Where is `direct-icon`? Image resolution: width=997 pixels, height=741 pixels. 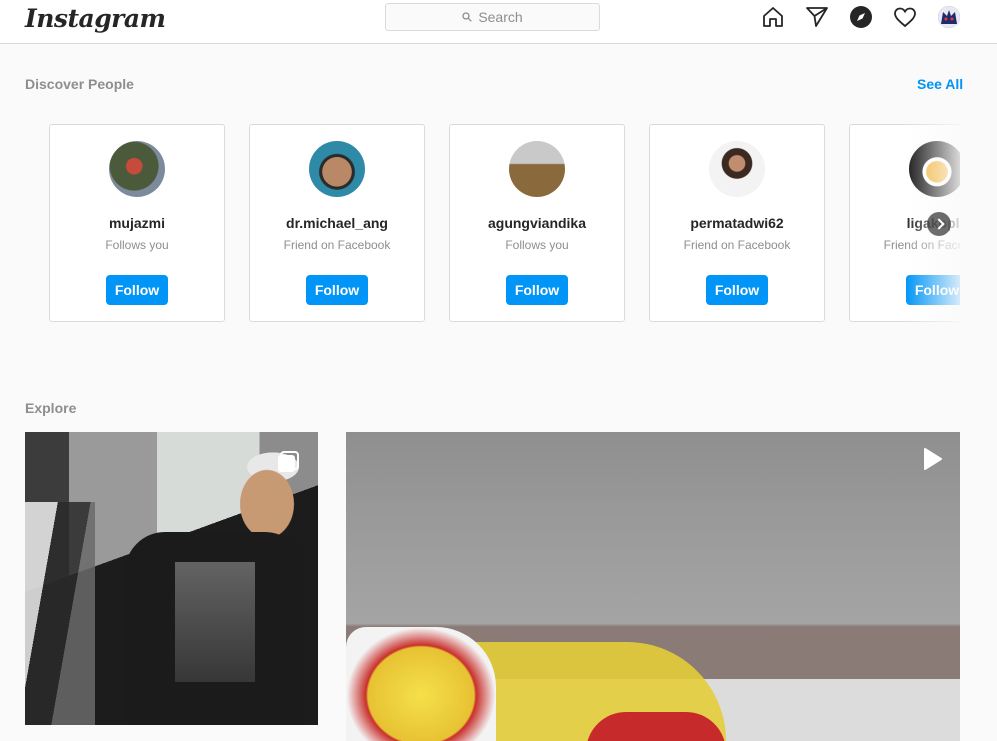
direct-icon is located at coordinates (817, 17).